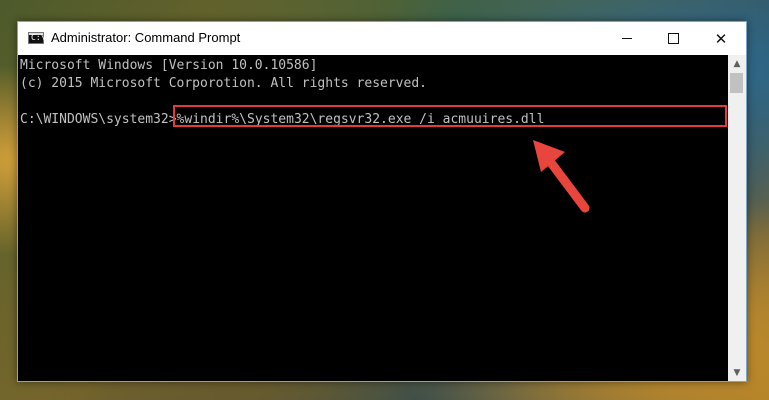 This screenshot has width=769, height=400. I want to click on maximize-icon, so click(673, 38).